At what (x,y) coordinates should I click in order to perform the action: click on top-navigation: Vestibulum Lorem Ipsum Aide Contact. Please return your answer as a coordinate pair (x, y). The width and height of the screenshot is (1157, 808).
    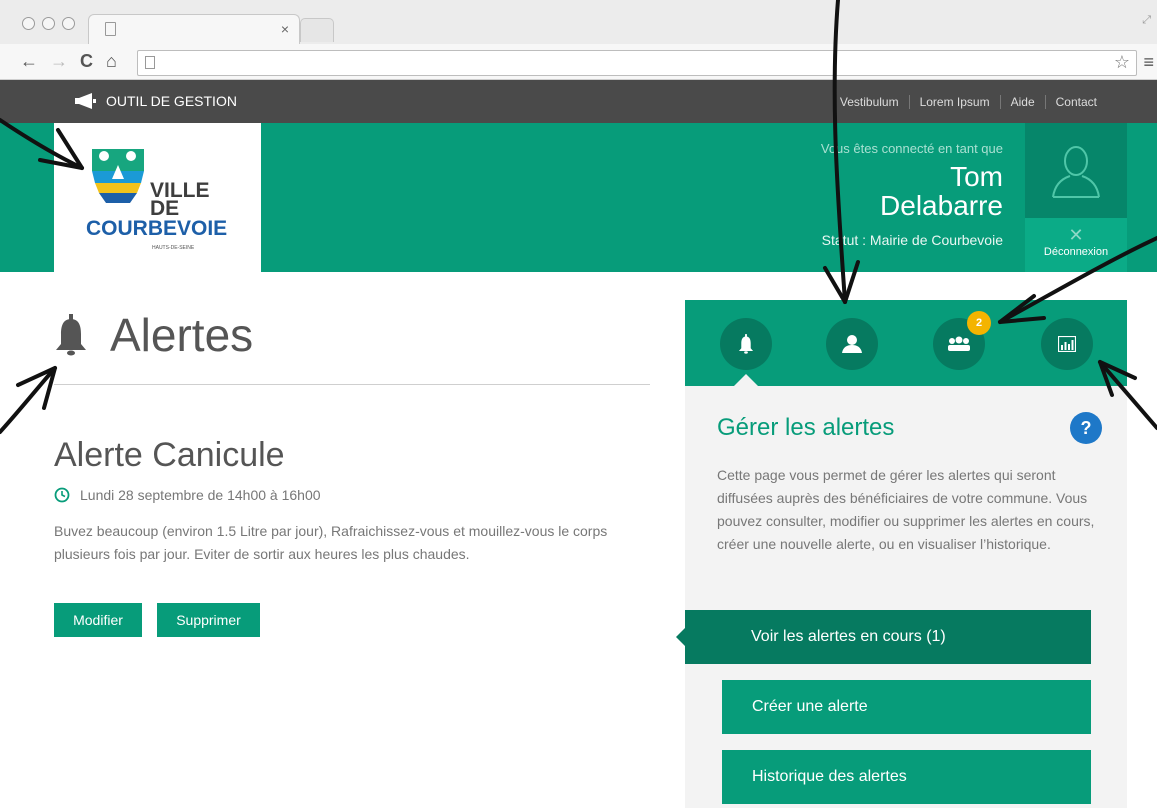
    Looking at the image, I should click on (968, 102).